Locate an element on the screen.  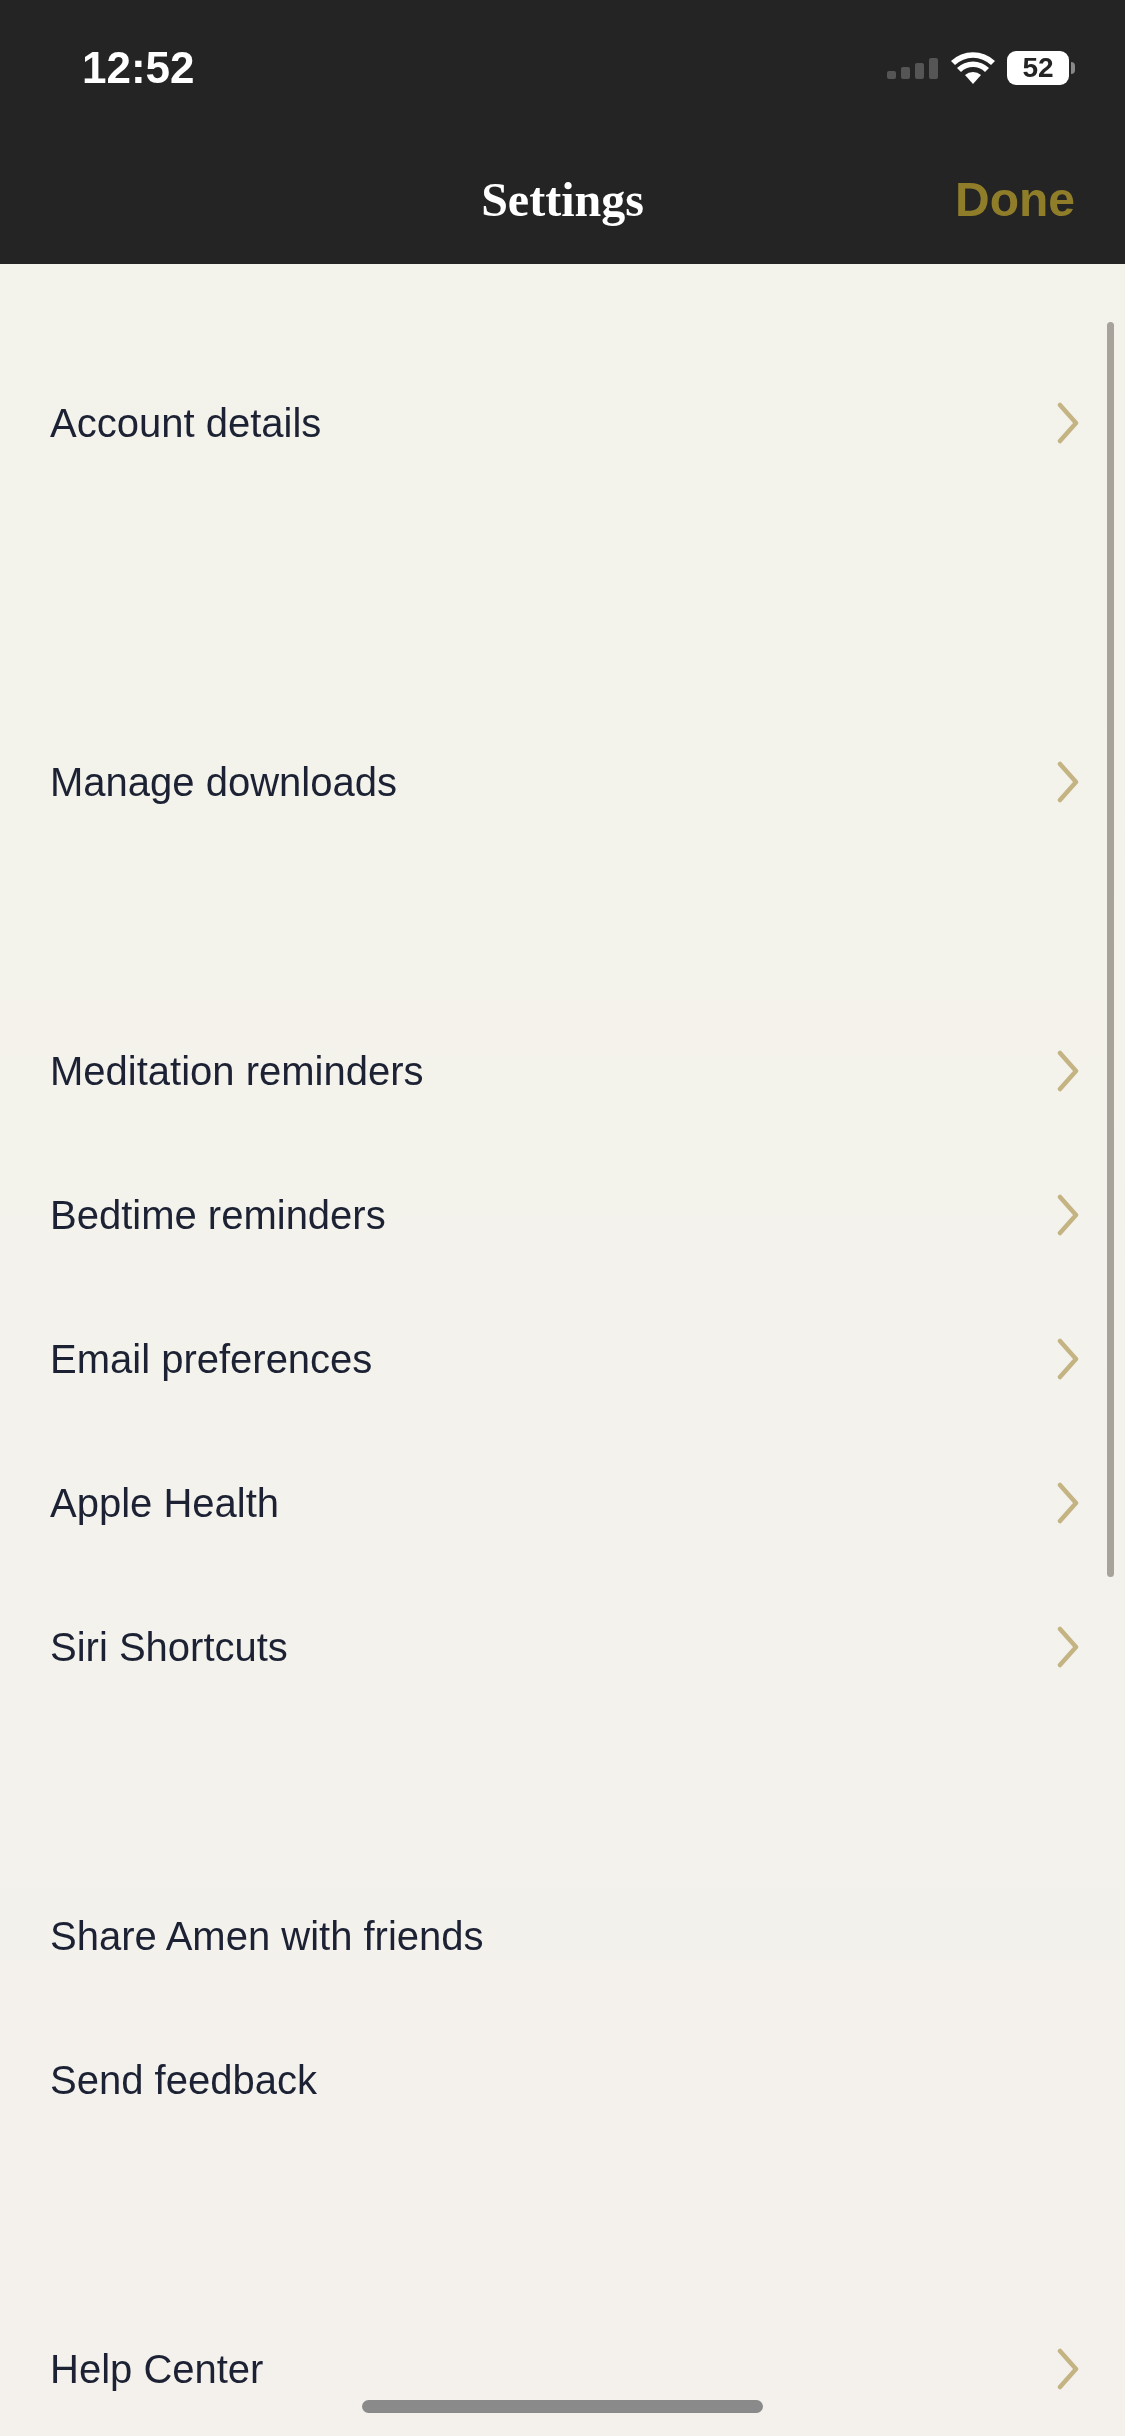
settings-row: Siri Shortcuts is located at coordinates (562, 1647).